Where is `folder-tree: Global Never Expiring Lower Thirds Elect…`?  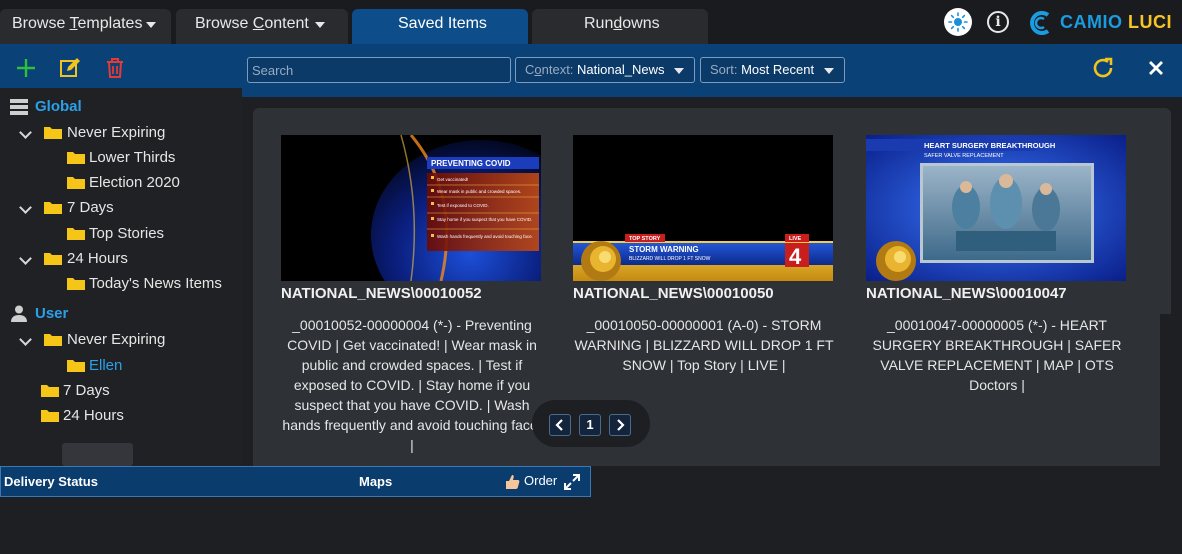 folder-tree: Global Never Expiring Lower Thirds Elect… is located at coordinates (121, 277).